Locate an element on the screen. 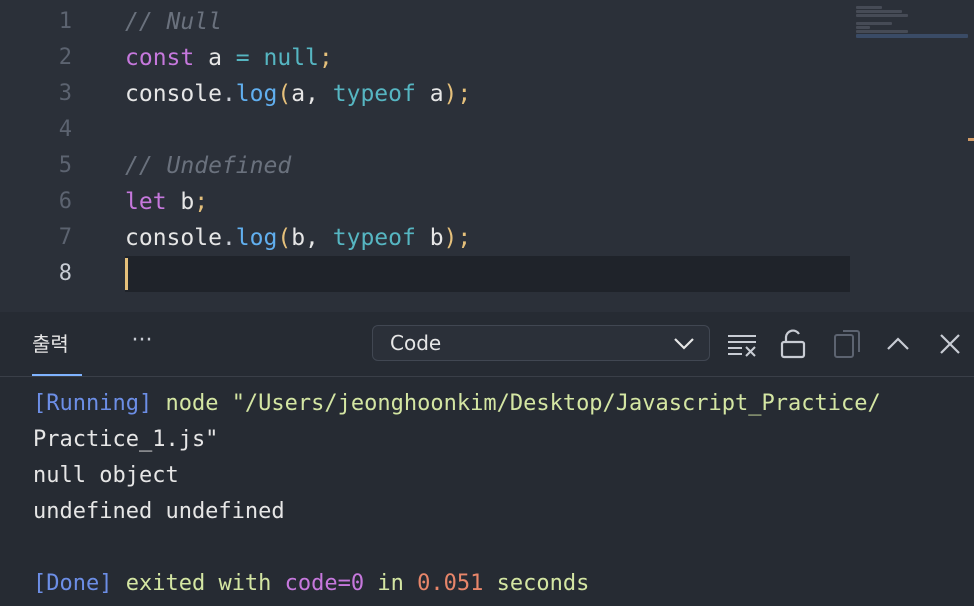 This screenshot has height=606, width=974. code-token: = is located at coordinates (242, 58).